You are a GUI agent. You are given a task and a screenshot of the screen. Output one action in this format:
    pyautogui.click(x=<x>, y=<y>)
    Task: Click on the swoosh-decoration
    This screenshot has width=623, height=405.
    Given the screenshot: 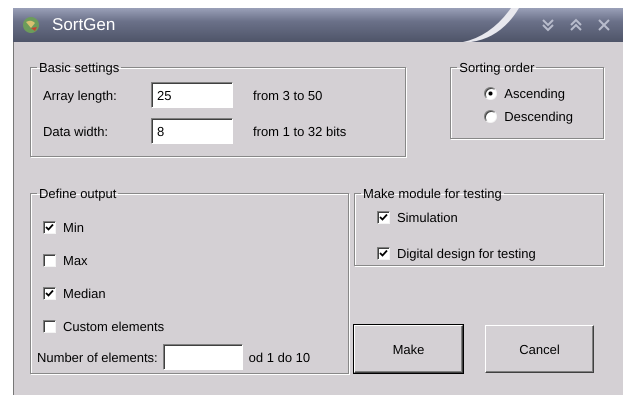 What is the action you would take?
    pyautogui.click(x=491, y=25)
    